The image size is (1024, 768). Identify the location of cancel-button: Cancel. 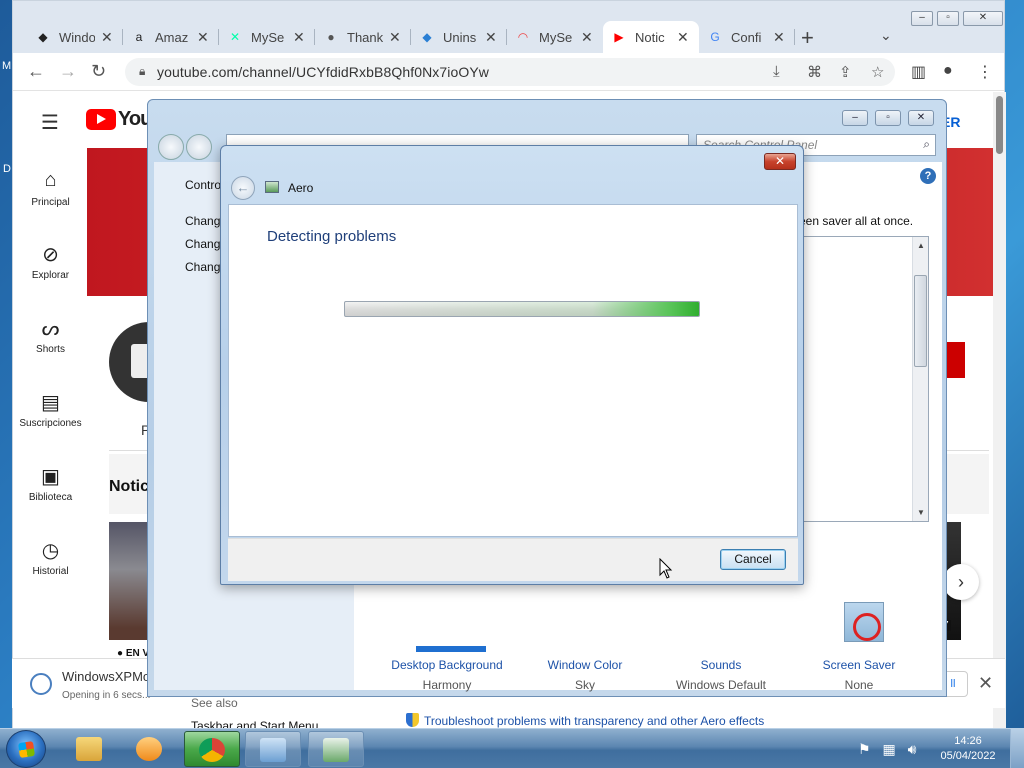
(753, 559).